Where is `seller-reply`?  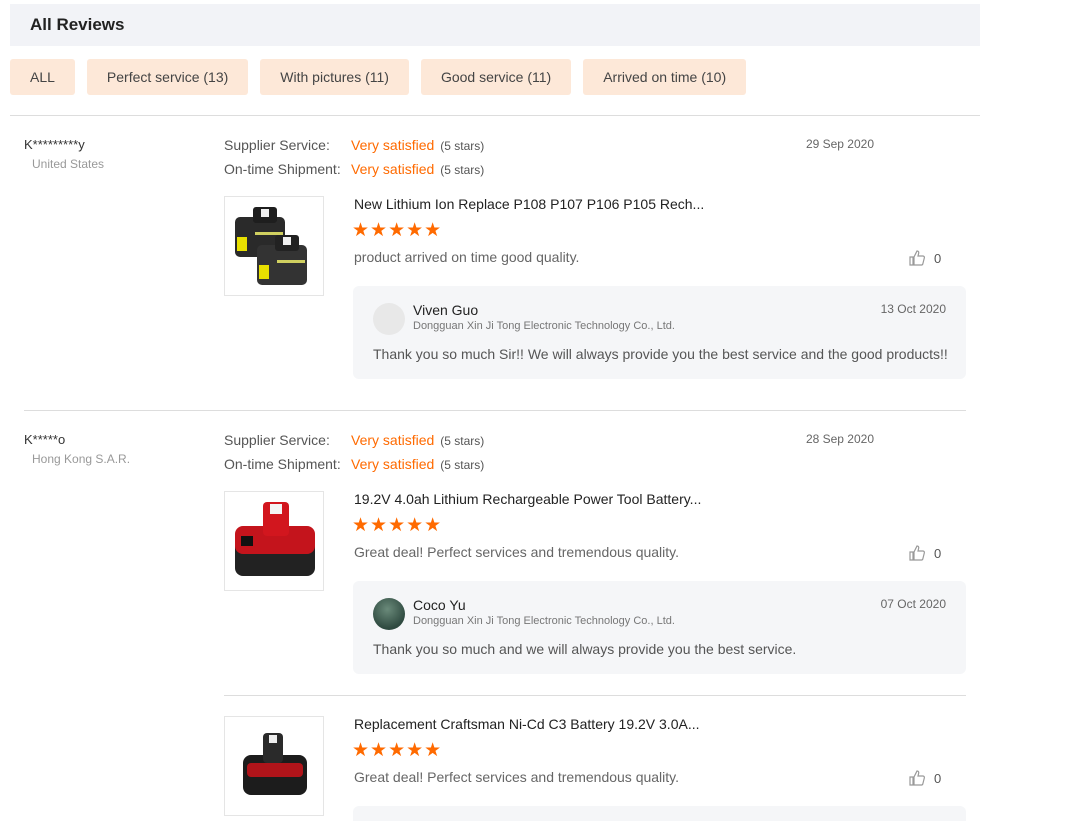 seller-reply is located at coordinates (659, 813).